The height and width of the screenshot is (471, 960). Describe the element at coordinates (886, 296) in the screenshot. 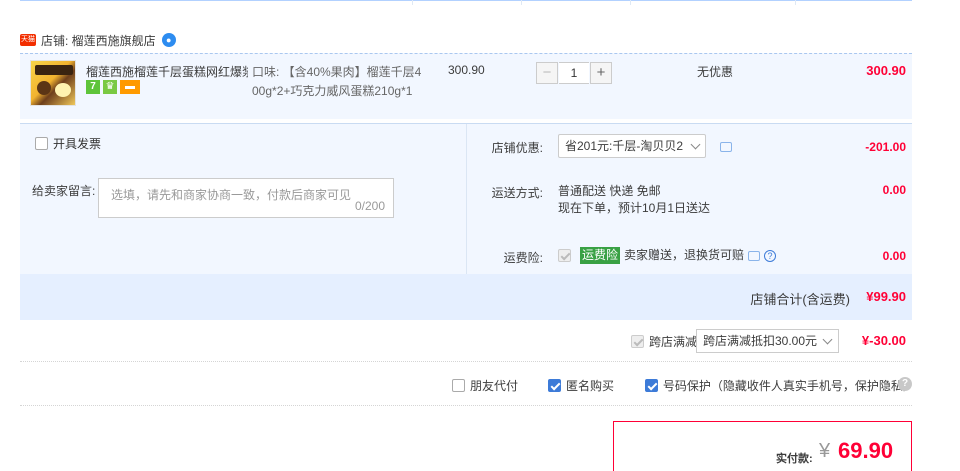

I see `shop-total-value: ¥99.90` at that location.